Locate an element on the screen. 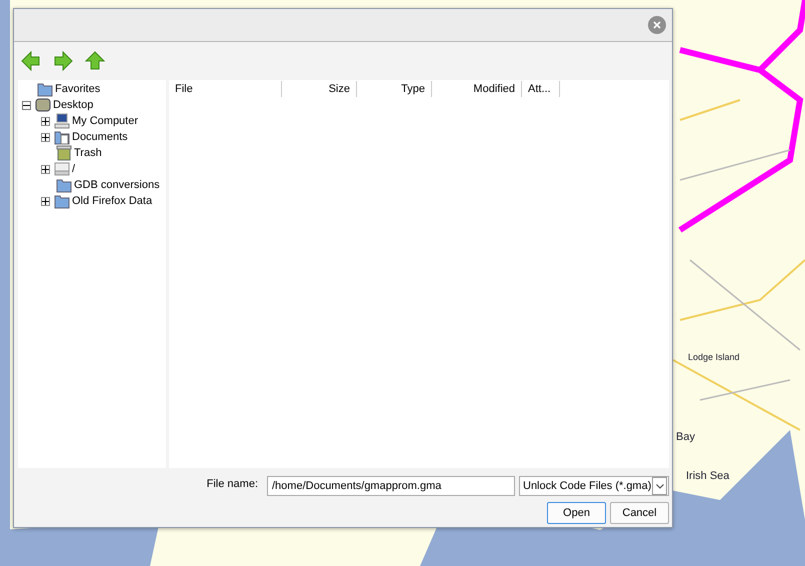  tree-item: Trash is located at coordinates (88, 153).